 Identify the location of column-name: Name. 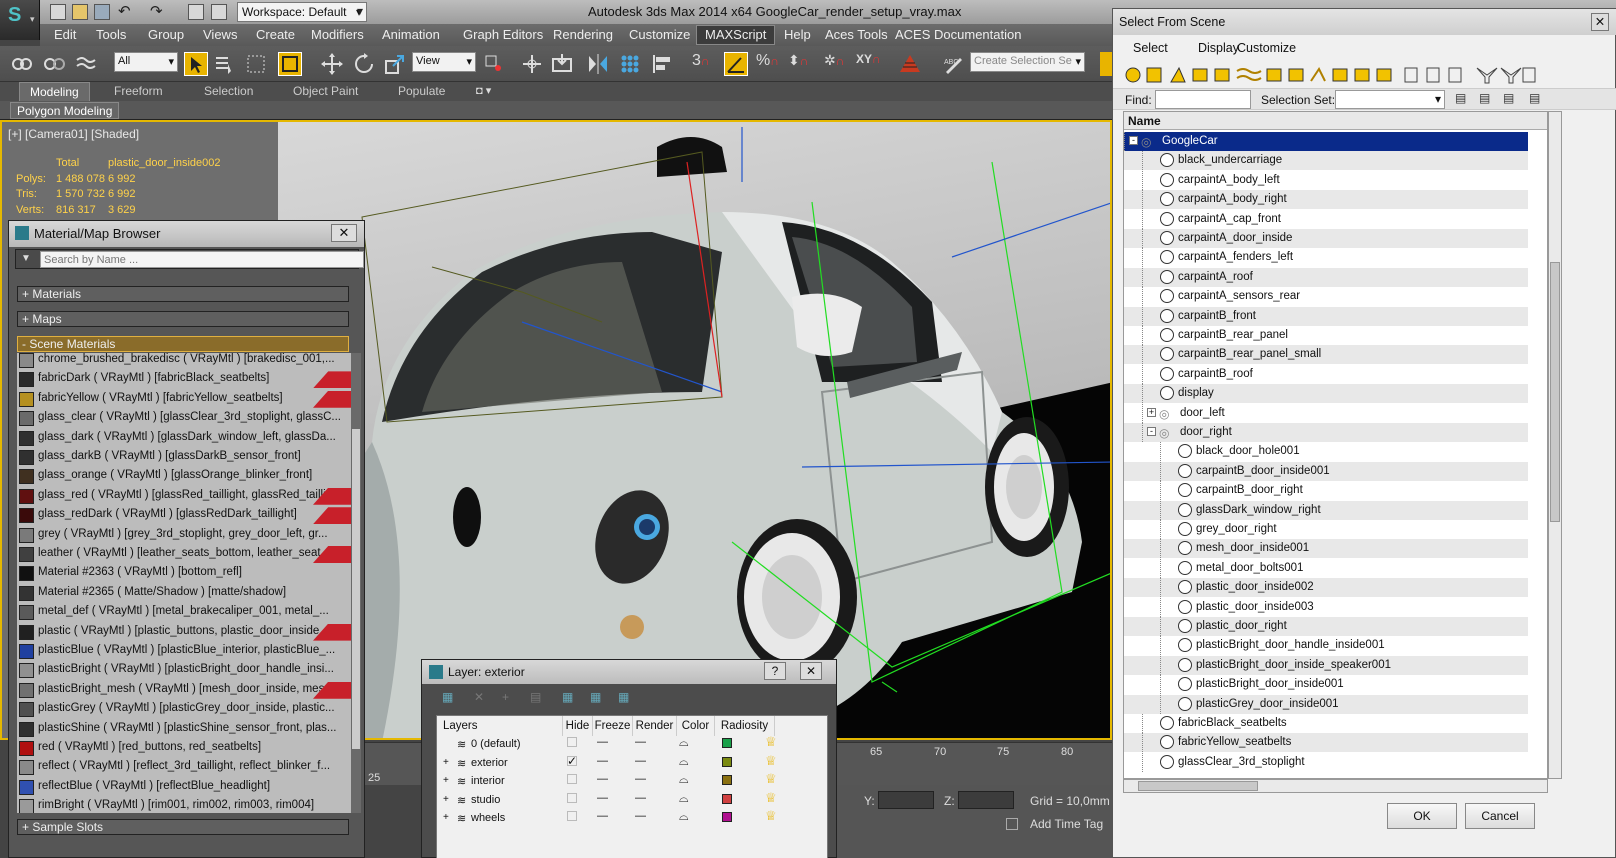
(1335, 121).